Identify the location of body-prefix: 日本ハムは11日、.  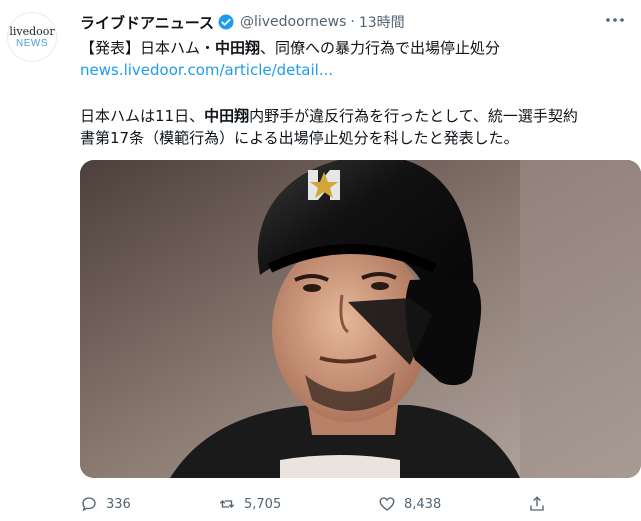
(142, 116).